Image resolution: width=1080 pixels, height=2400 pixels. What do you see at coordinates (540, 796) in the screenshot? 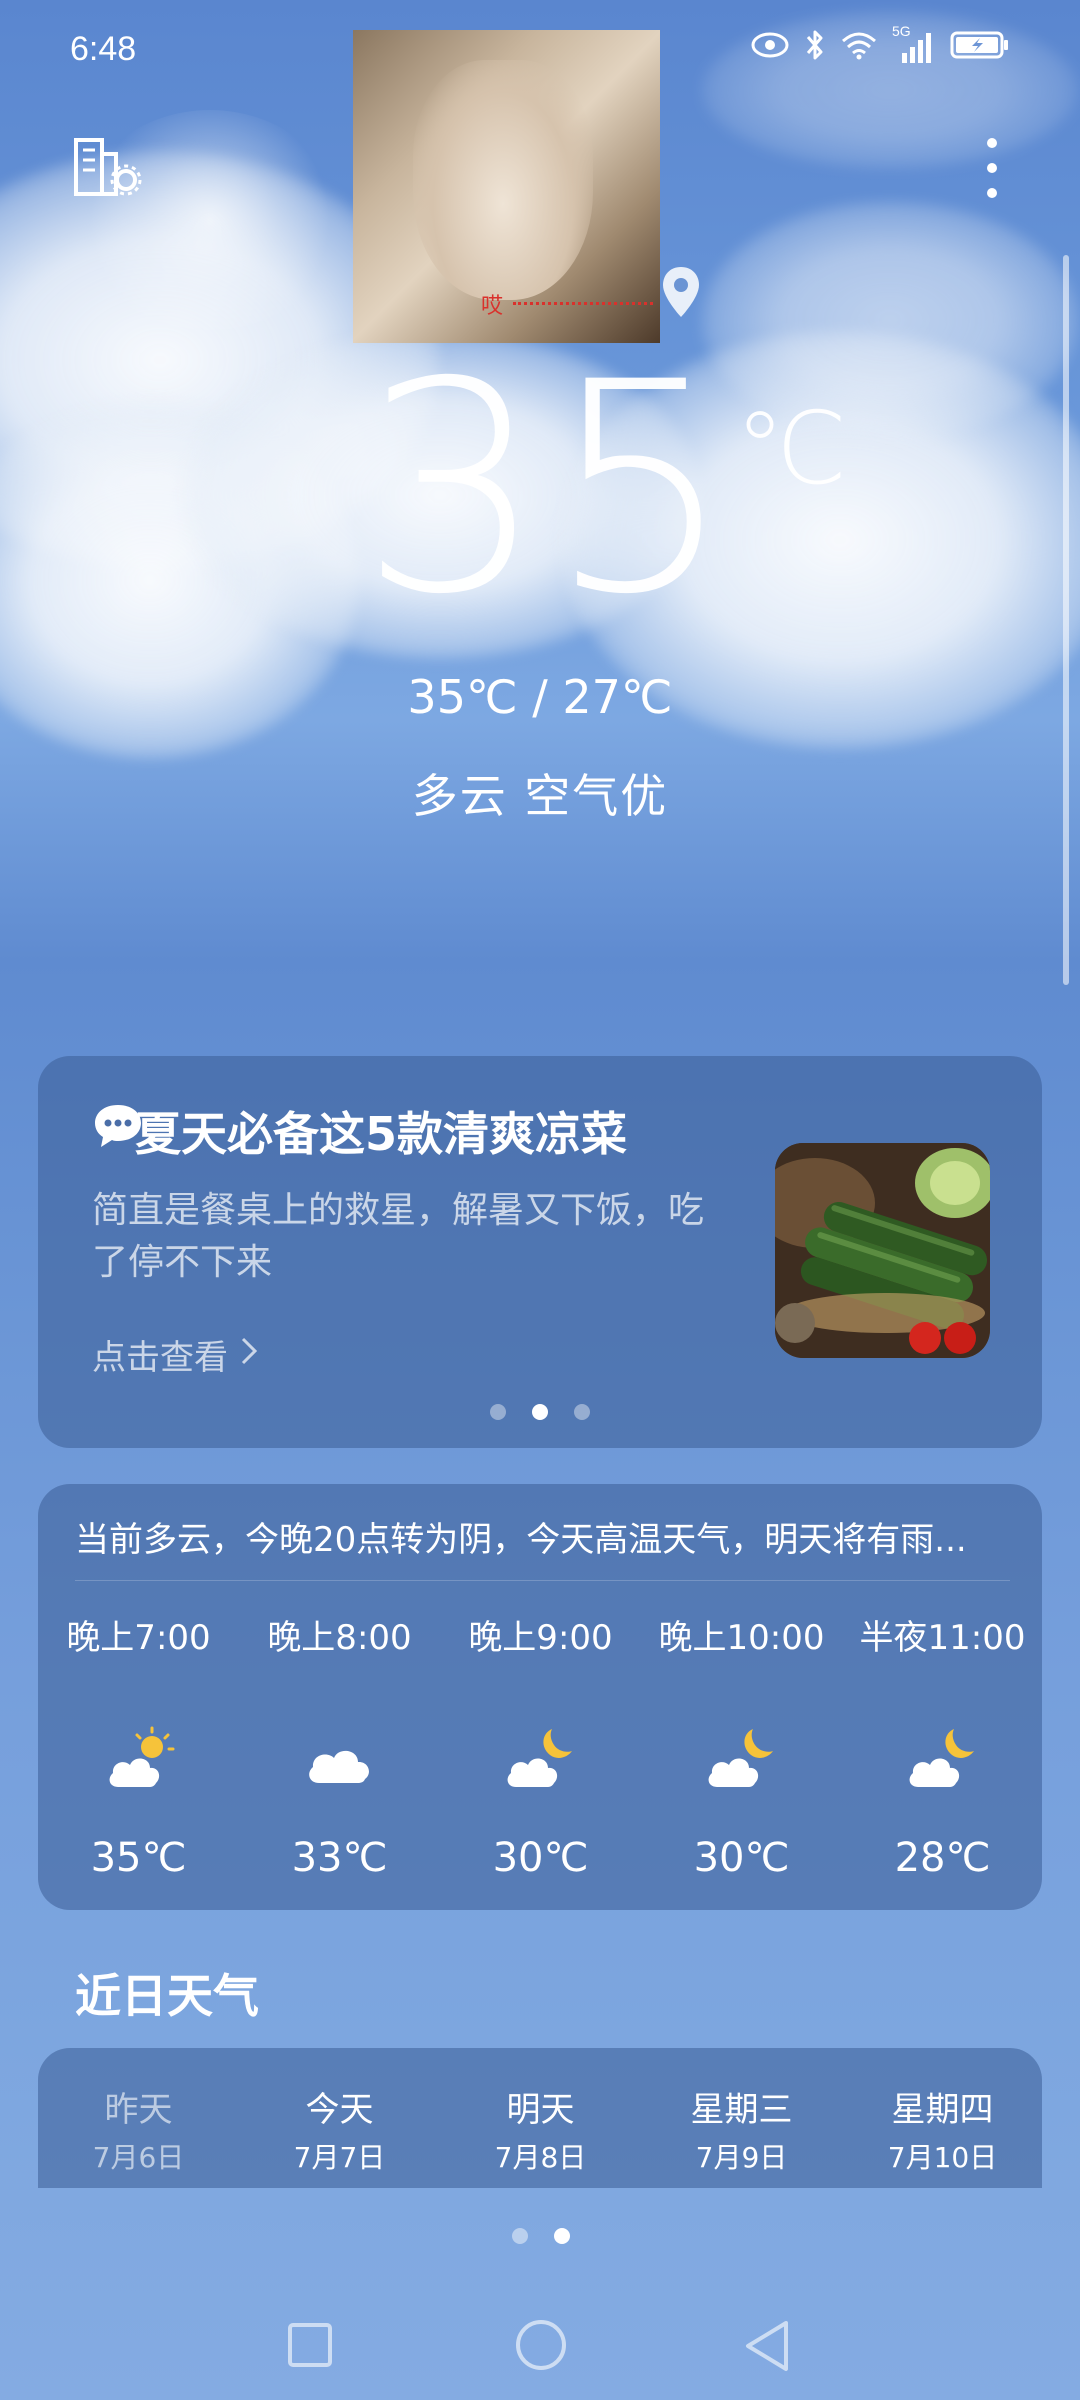
I see `weather-condition: 多云 空气优` at bounding box center [540, 796].